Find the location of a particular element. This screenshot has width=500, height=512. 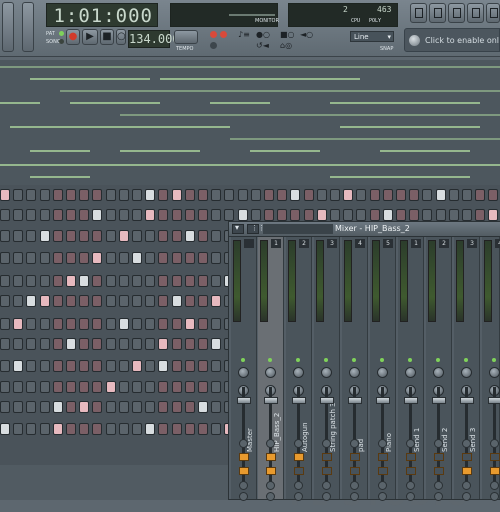

typing-keyboard-icon: ♪≡ is located at coordinates (244, 34).